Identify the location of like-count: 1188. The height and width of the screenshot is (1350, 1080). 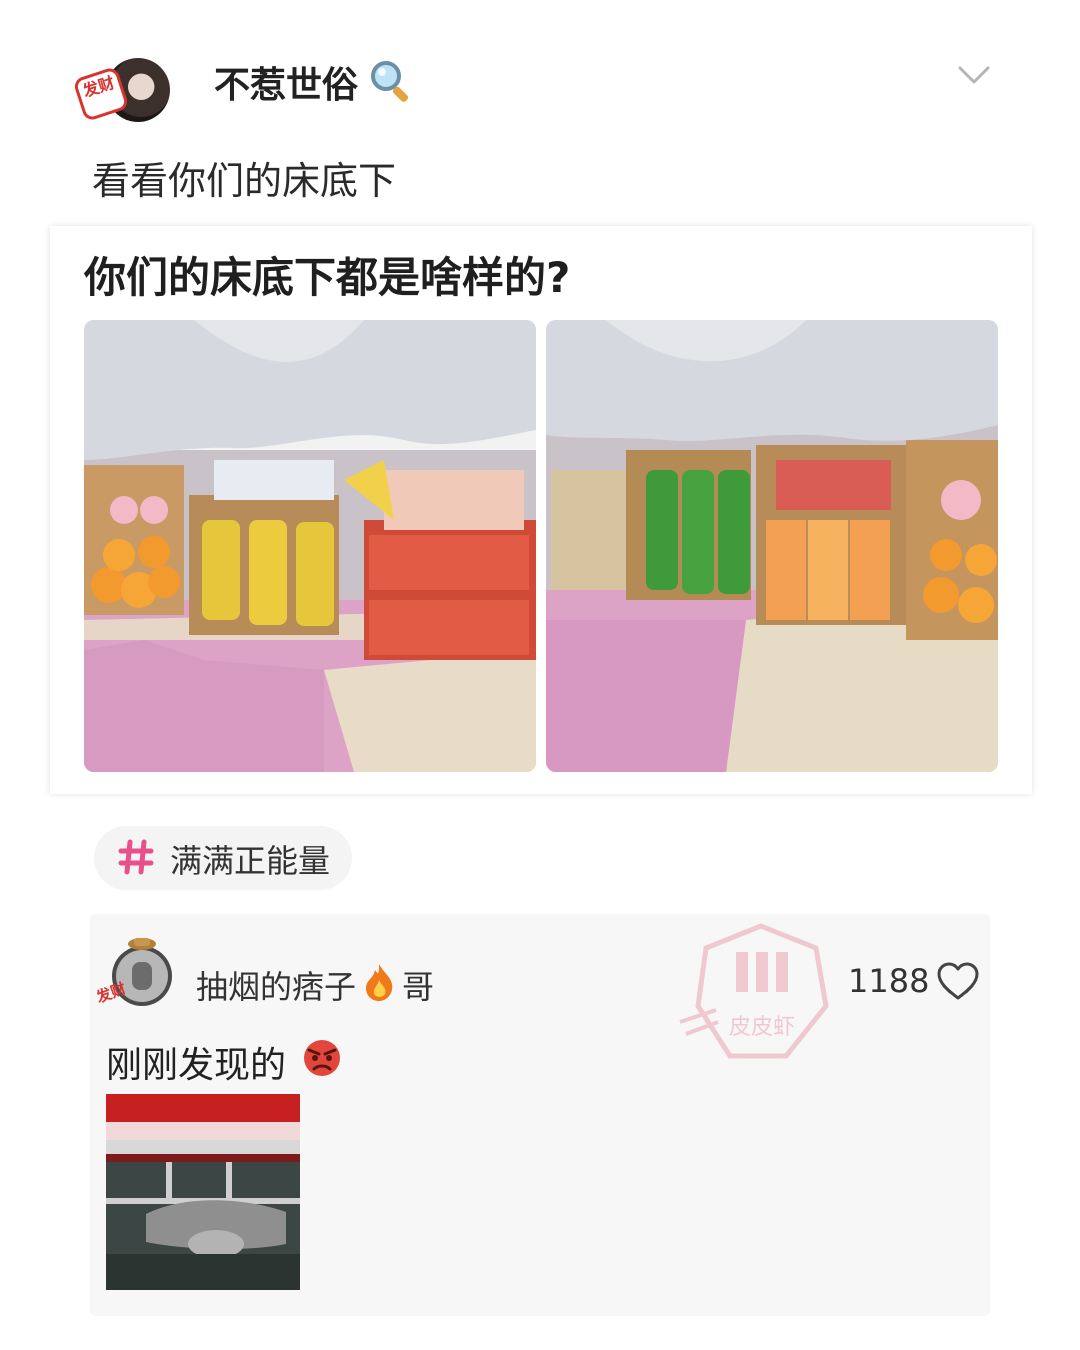
(889, 981).